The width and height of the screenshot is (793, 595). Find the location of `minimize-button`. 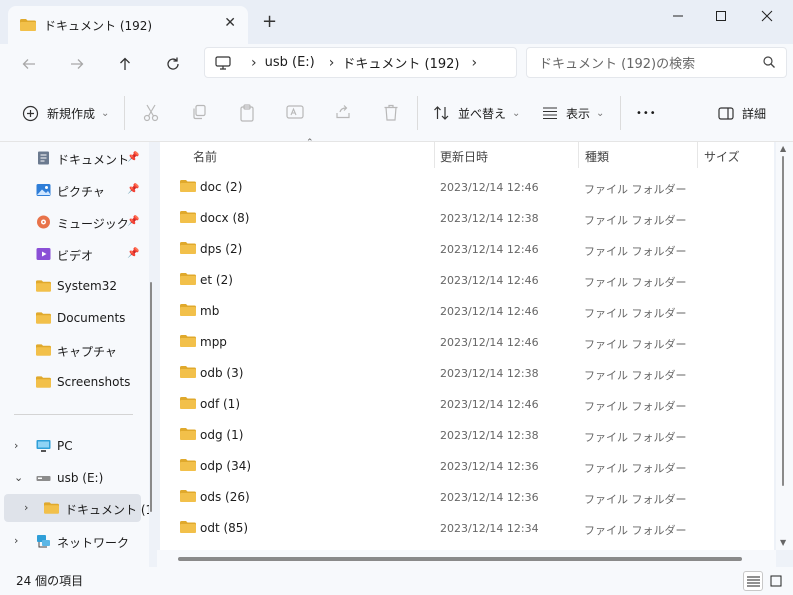

minimize-button is located at coordinates (678, 16).